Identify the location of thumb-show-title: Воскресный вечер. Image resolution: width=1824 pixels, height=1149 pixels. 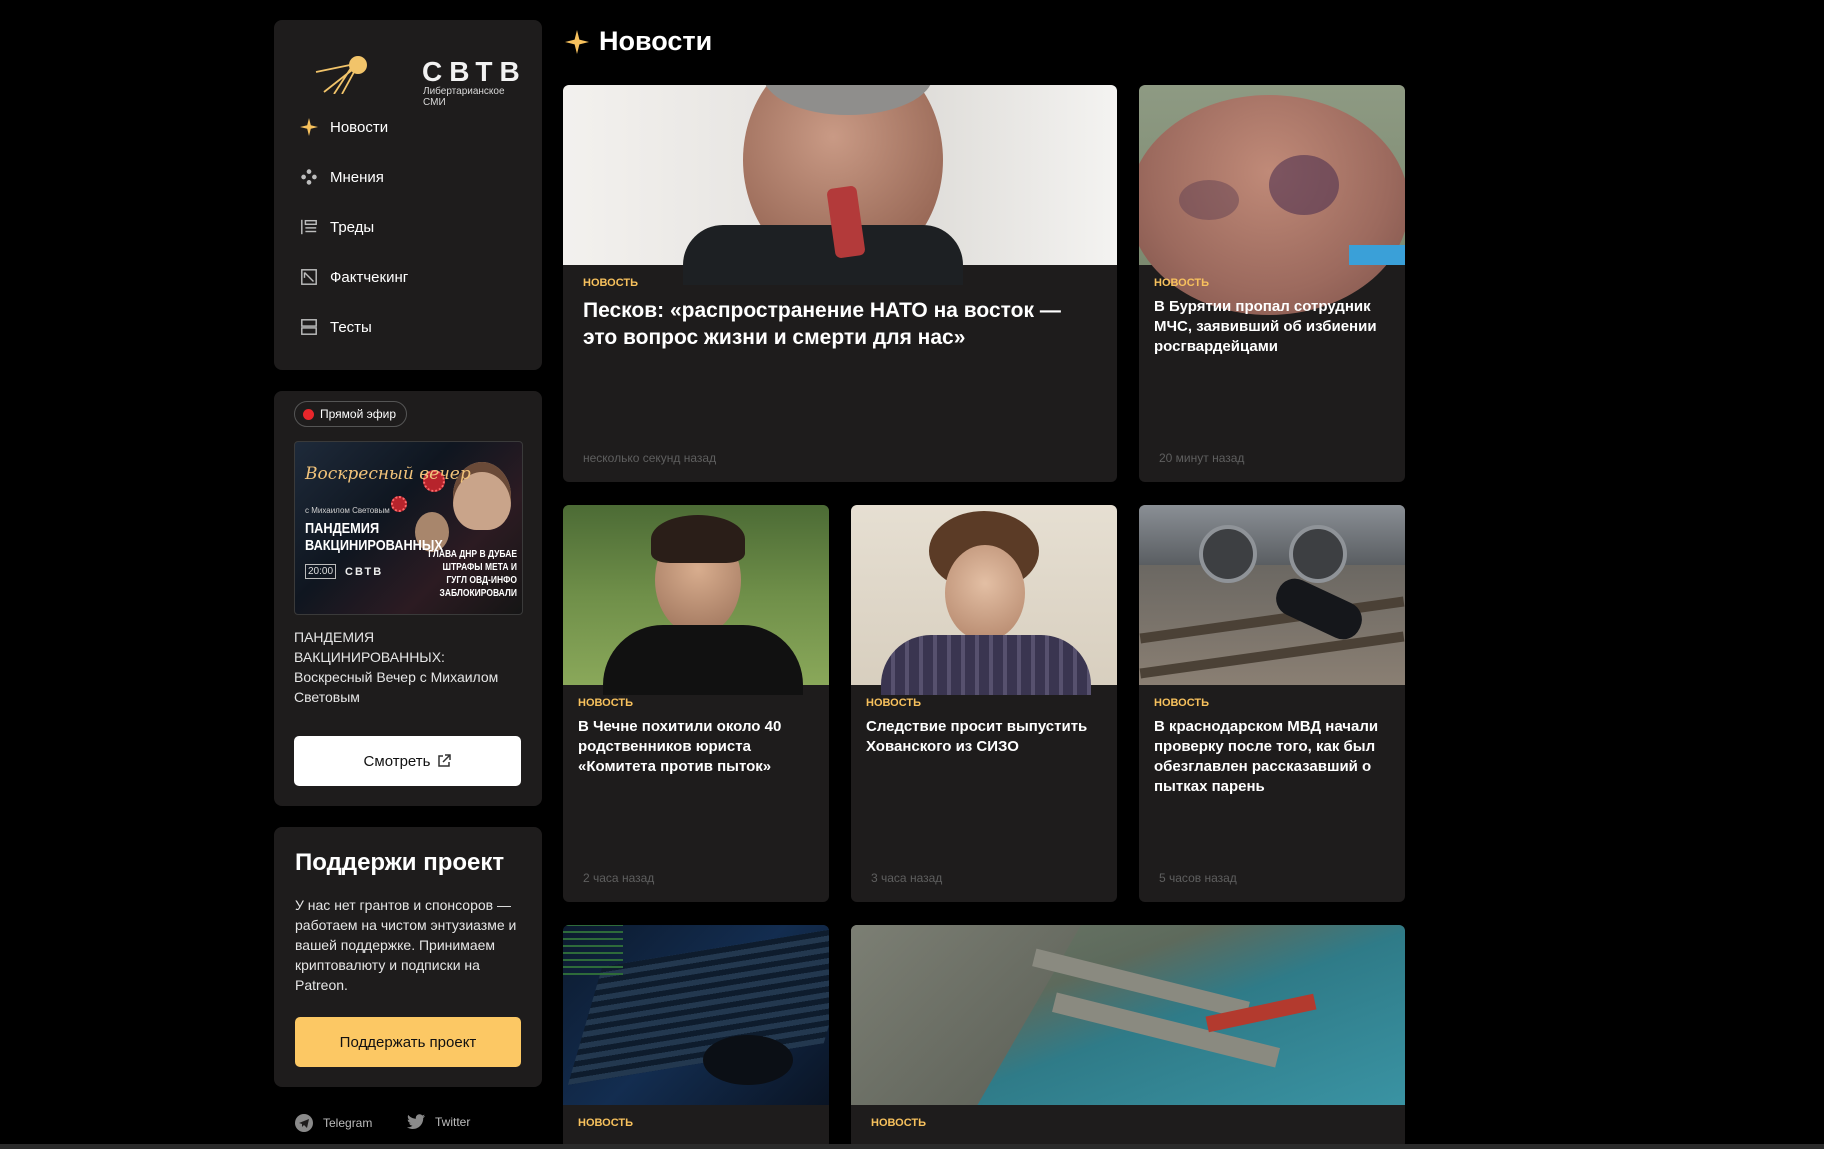
(388, 474).